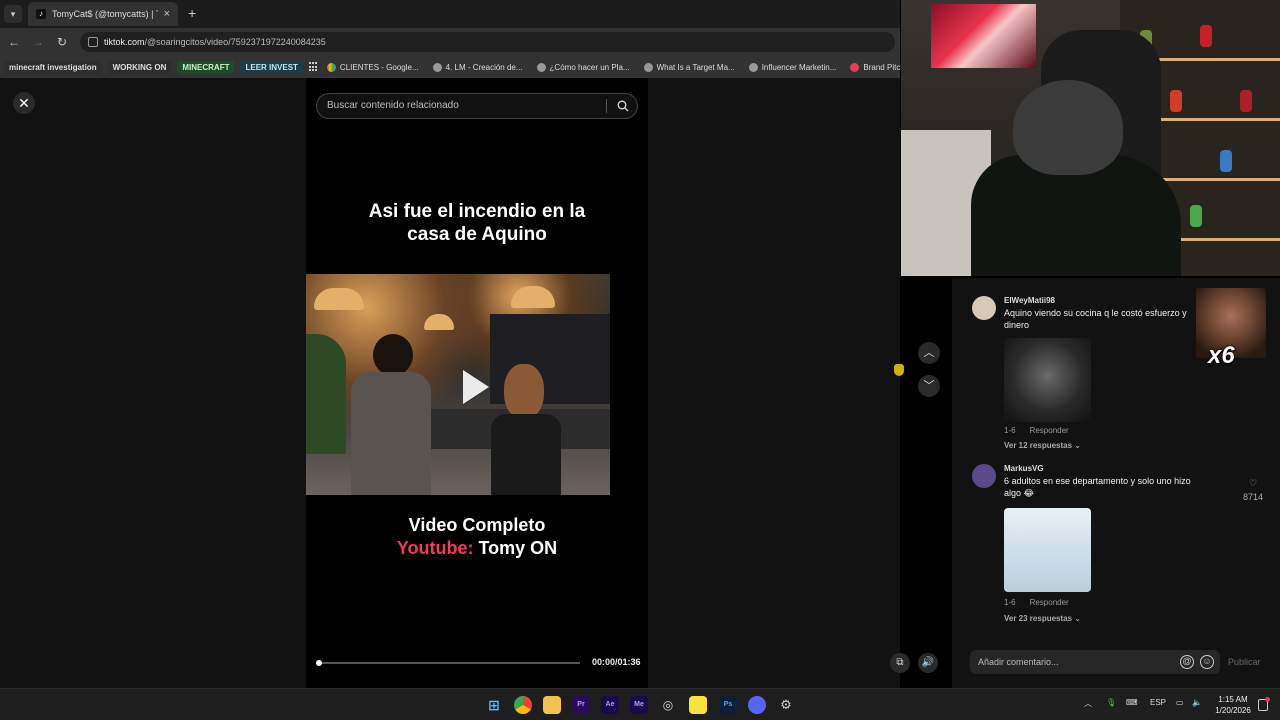  I want to click on bookmark-working-on: WORKING ON, so click(139, 67).